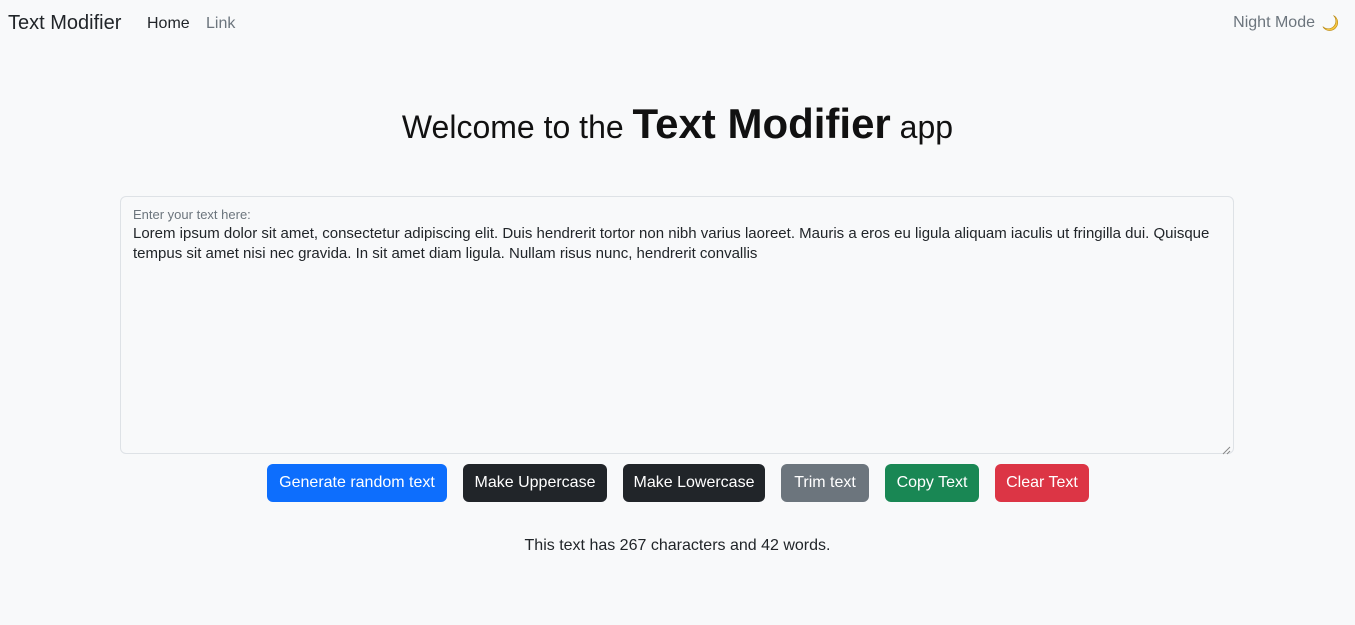  What do you see at coordinates (677, 25) in the screenshot?
I see `navbar: Text Modifier Home Link Night Mode` at bounding box center [677, 25].